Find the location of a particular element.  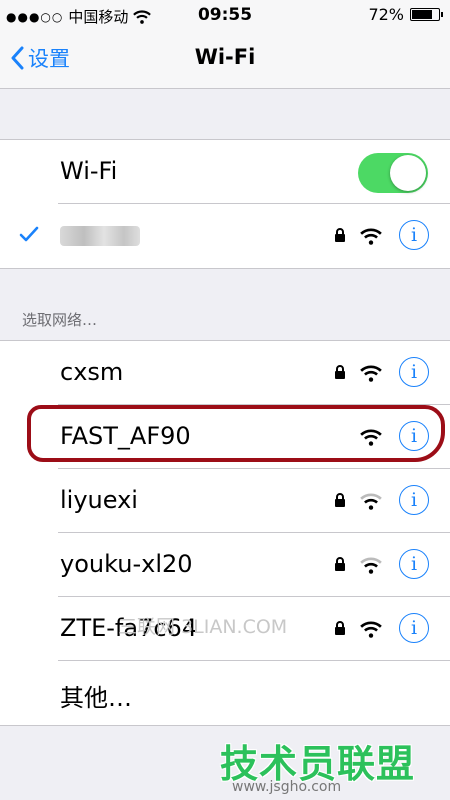

wifi-toggle-switch is located at coordinates (393, 173).